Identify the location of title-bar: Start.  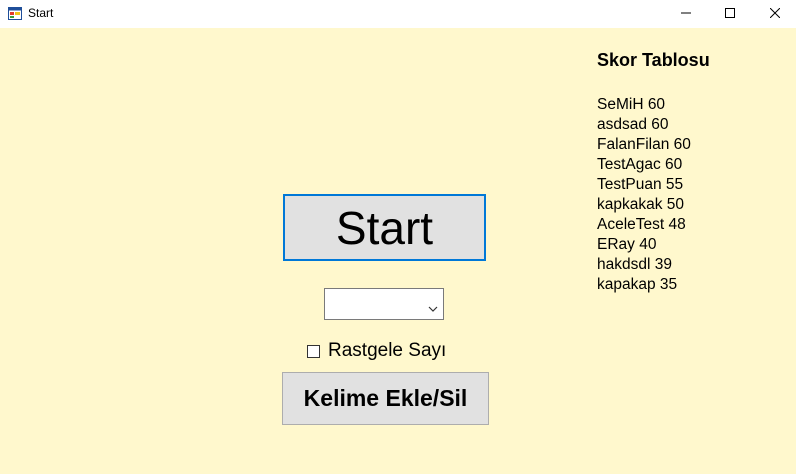
(398, 14).